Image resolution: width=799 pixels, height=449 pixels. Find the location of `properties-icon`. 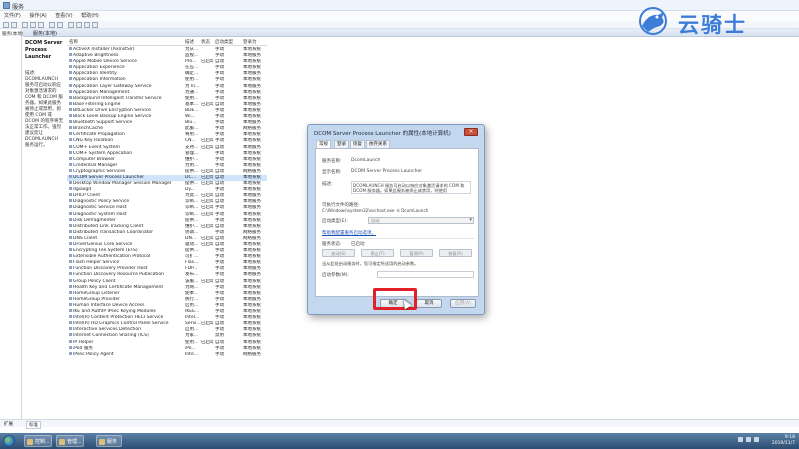

properties-icon is located at coordinates (60, 25).